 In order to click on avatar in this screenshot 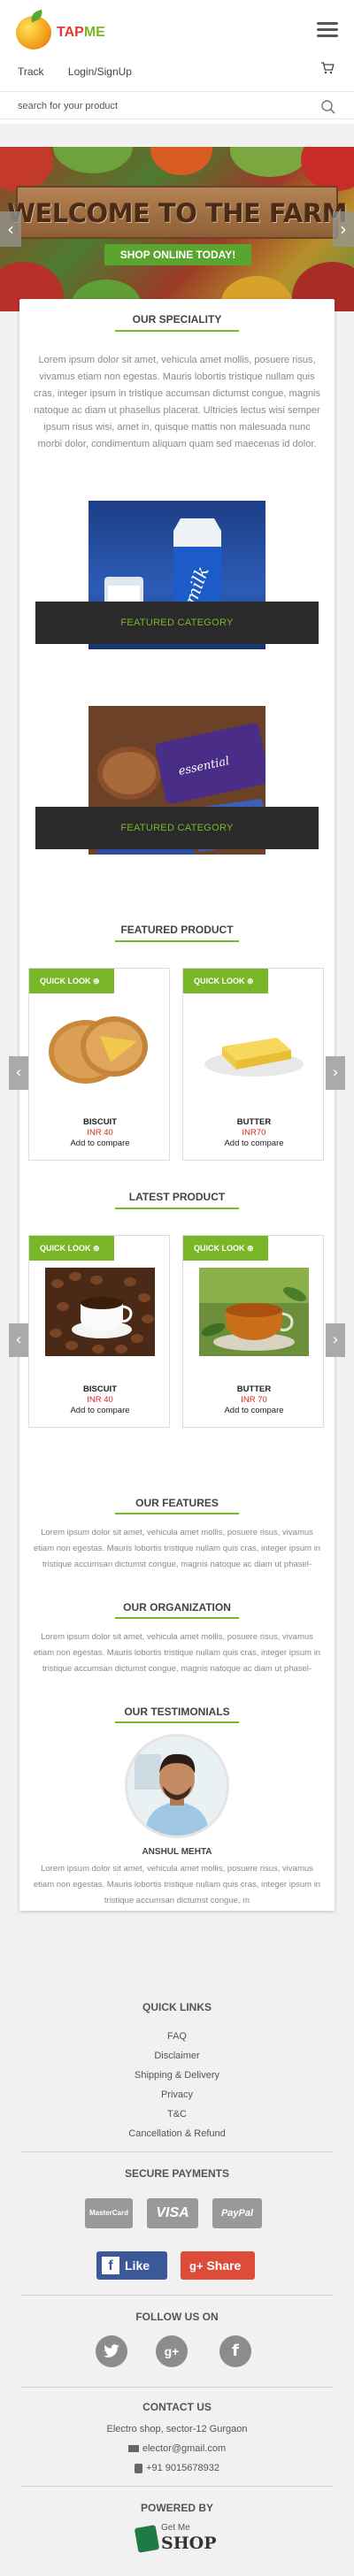, I will do `click(177, 1786)`.